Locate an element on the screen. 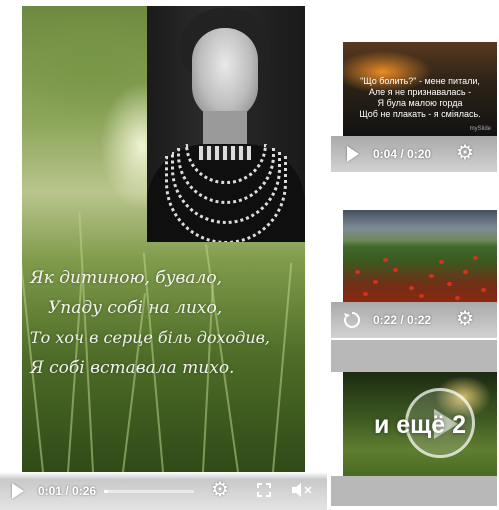  volume-muted-icon is located at coordinates (302, 490).